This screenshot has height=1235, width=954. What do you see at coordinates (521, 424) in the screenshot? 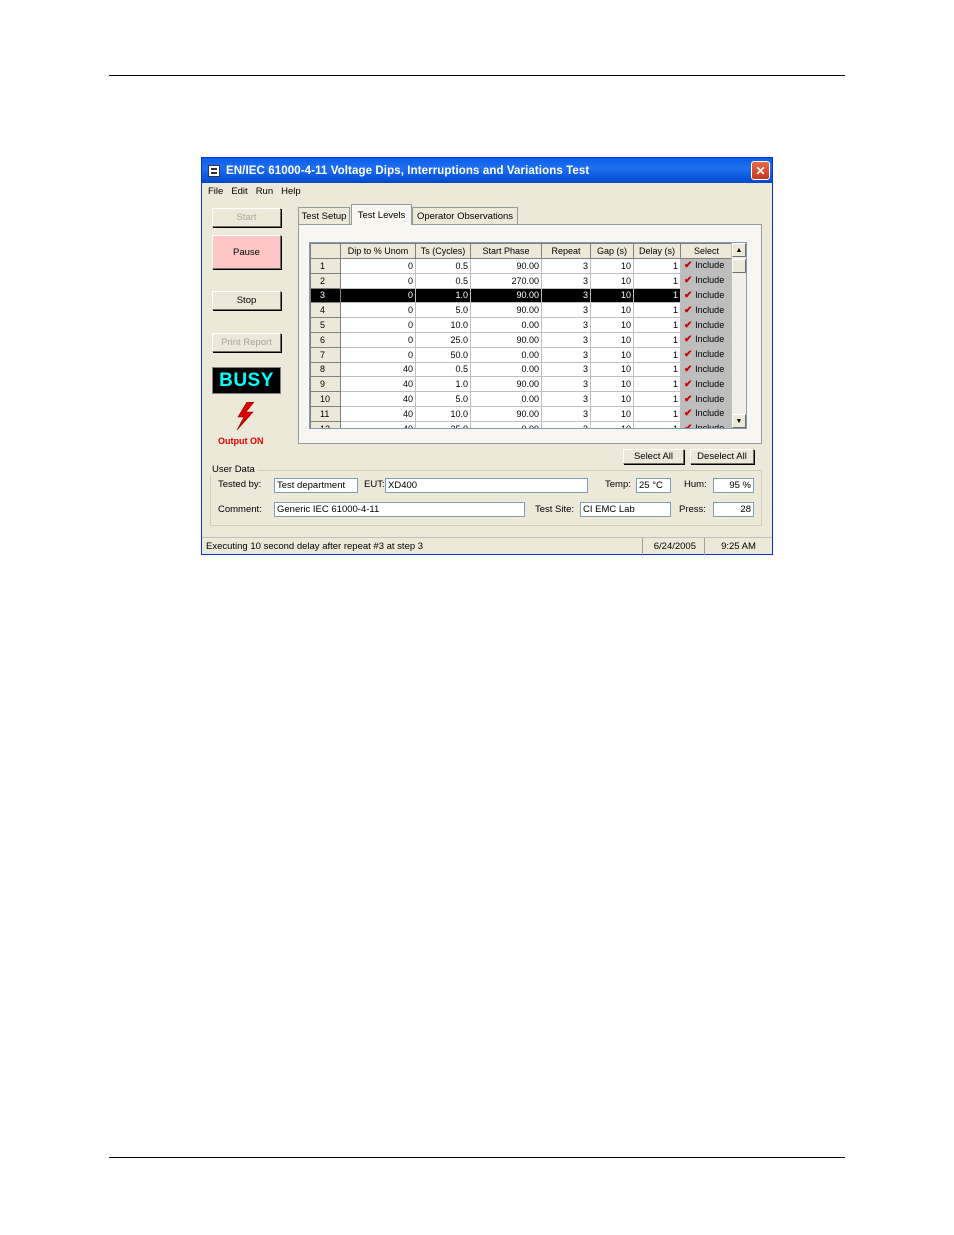
I see `table-row: 12 40 25.0 0.00 3 10 1 ✔ Include` at bounding box center [521, 424].